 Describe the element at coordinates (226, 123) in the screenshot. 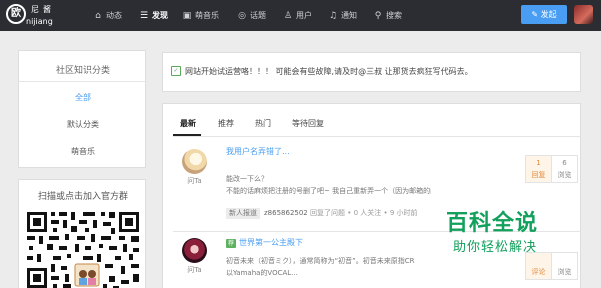

I see `tab-recommended: 推荐` at that location.